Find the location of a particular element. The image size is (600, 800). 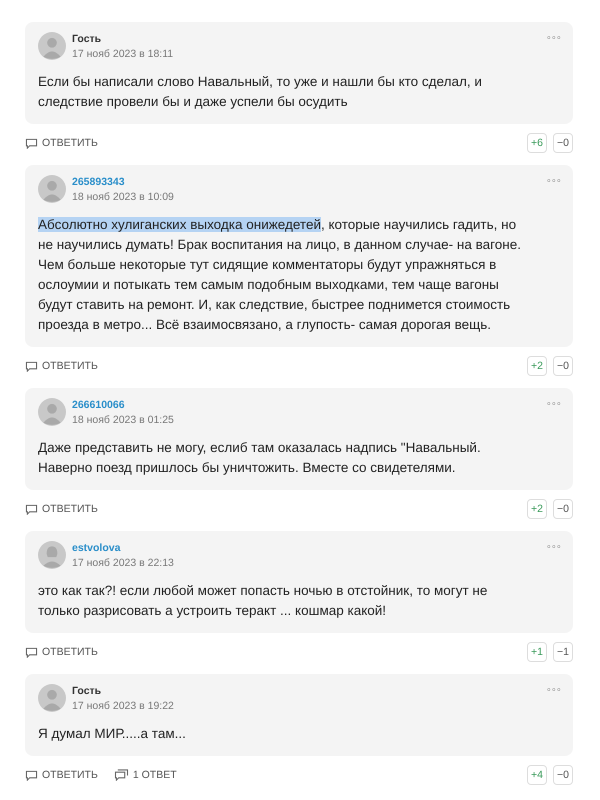

comment-date: 17 нояб 2023 в 19:22 is located at coordinates (123, 706).